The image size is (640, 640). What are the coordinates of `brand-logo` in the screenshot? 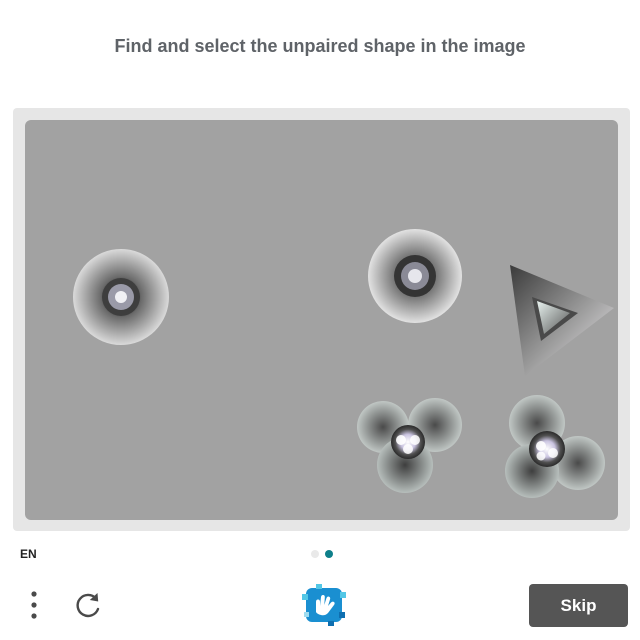 It's located at (324, 605).